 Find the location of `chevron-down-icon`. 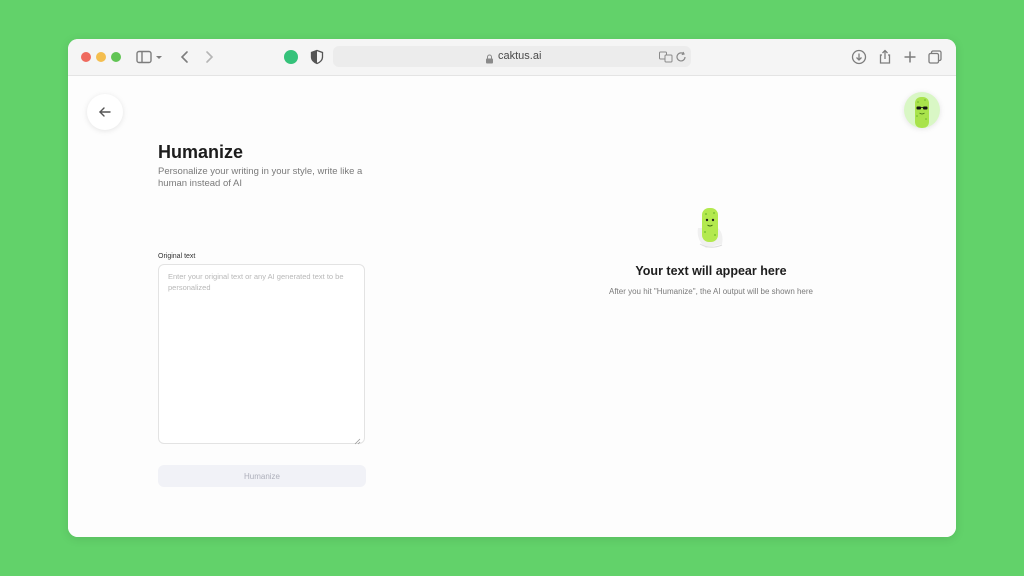

chevron-down-icon is located at coordinates (159, 57).